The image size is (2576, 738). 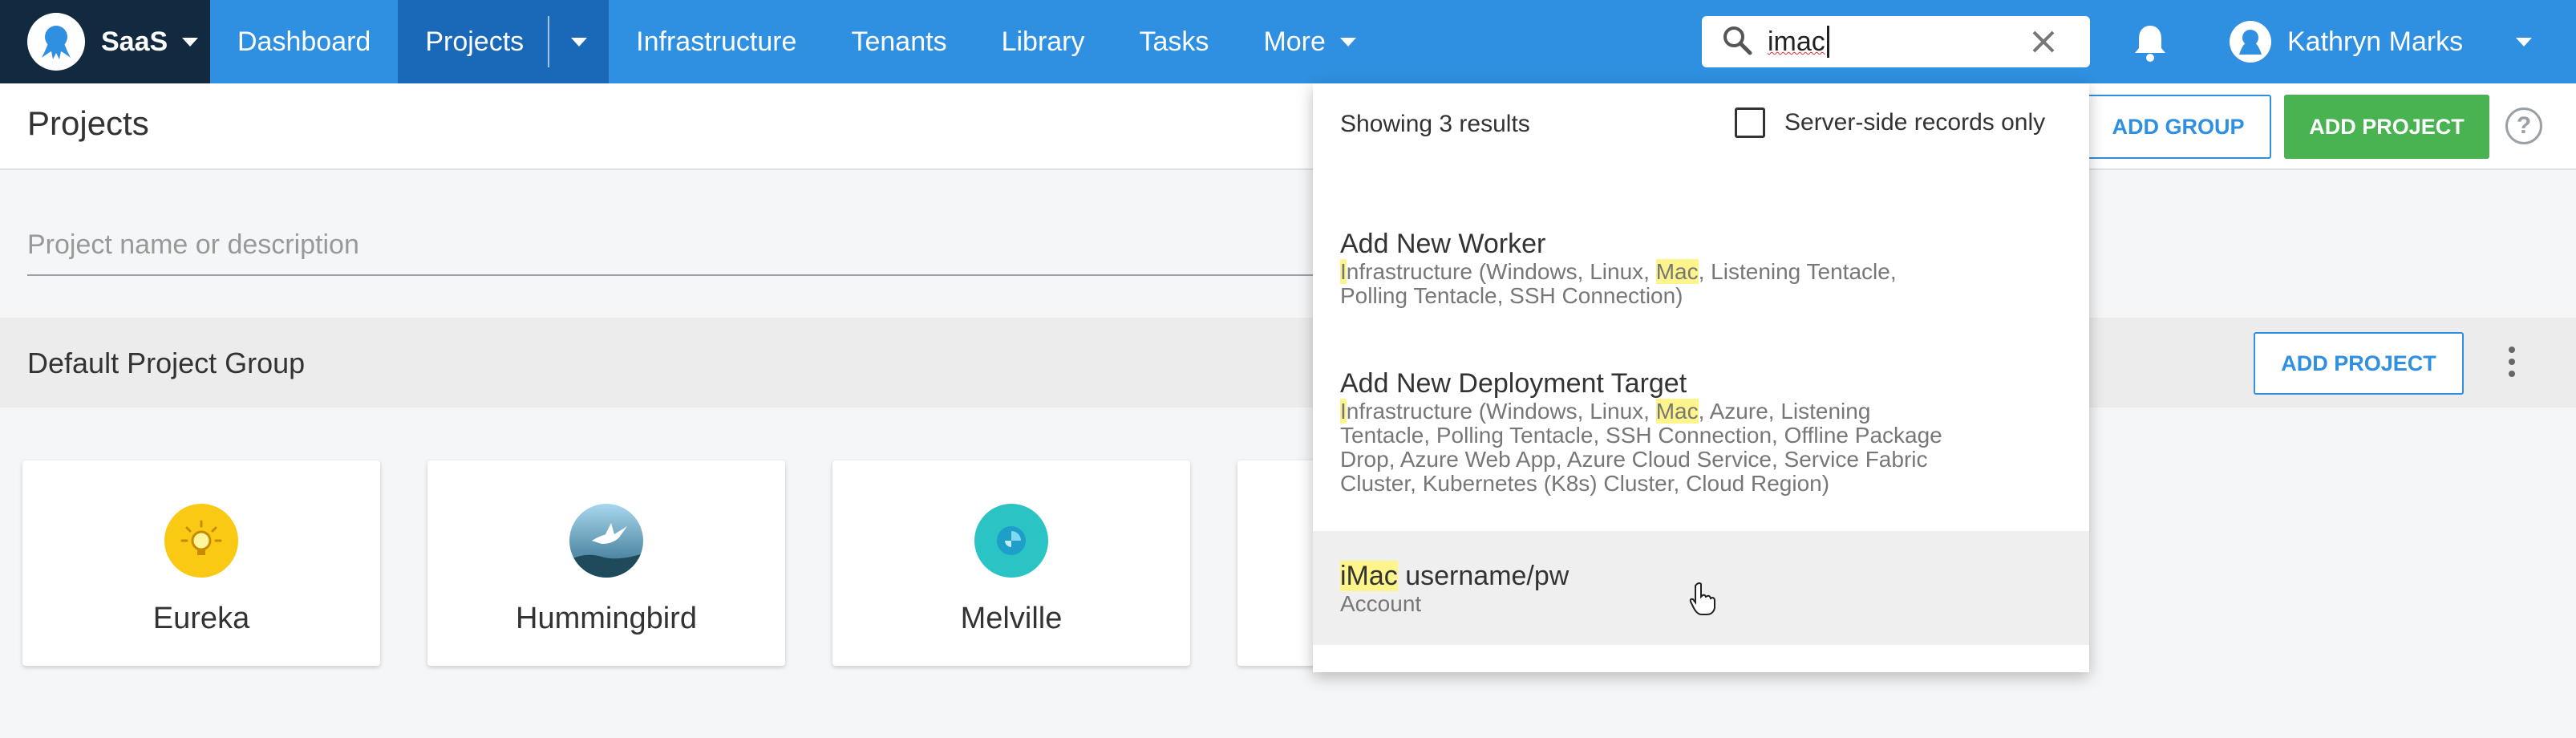 What do you see at coordinates (2512, 362) in the screenshot?
I see `more-options-icon` at bounding box center [2512, 362].